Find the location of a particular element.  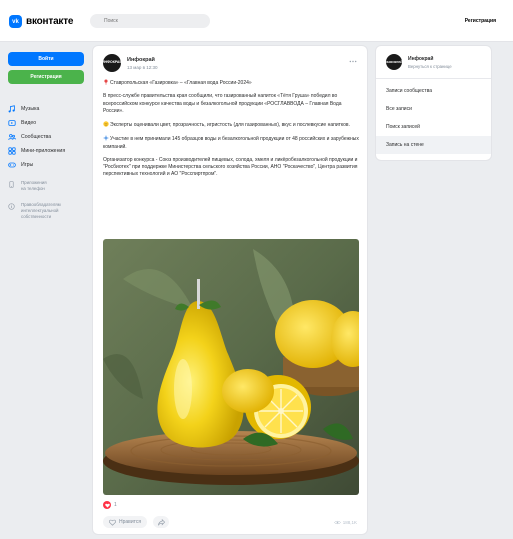

video-icon is located at coordinates (12, 123).